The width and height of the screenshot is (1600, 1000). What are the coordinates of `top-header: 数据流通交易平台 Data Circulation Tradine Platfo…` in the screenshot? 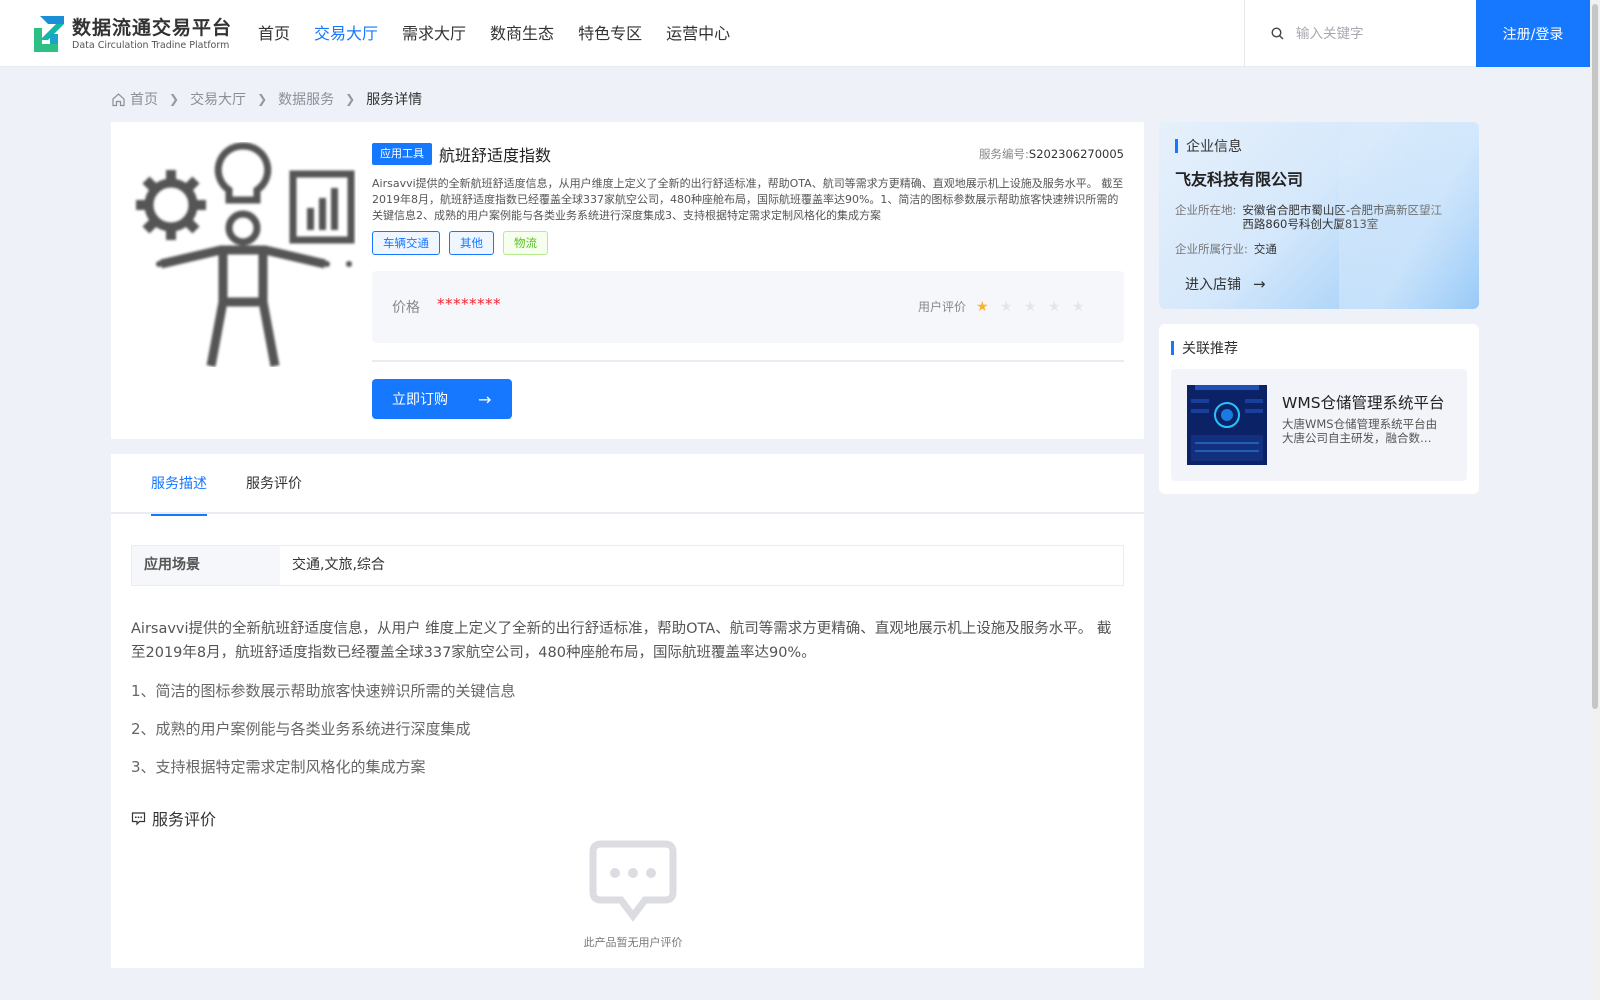 It's located at (795, 33).